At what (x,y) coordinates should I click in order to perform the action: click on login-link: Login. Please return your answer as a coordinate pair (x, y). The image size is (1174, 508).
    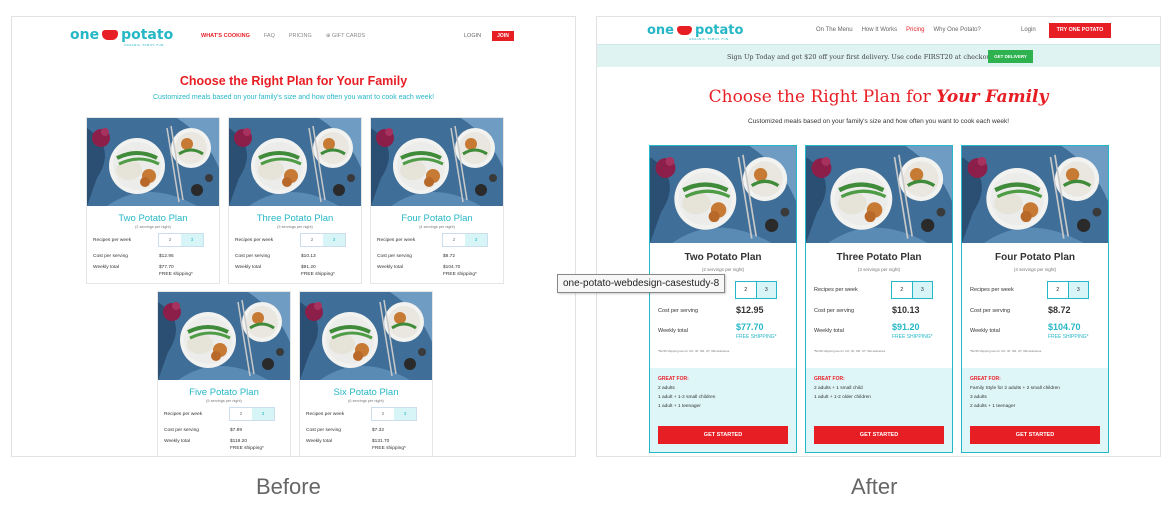
    Looking at the image, I should click on (1028, 30).